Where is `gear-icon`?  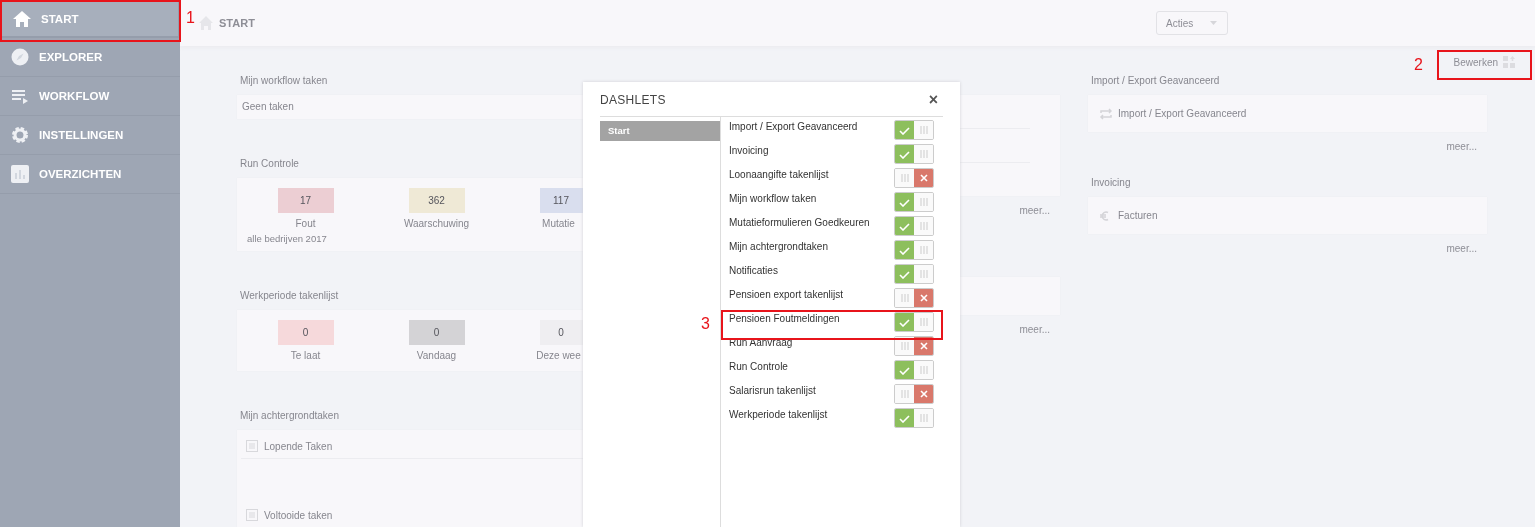 gear-icon is located at coordinates (20, 135).